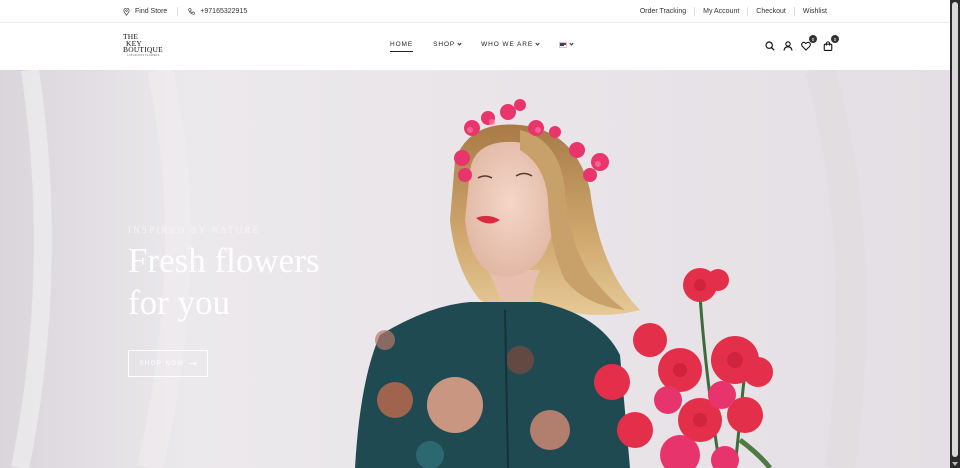 Image resolution: width=960 pixels, height=468 pixels. I want to click on hero-eyebrow: INSPIRED BY NATURE, so click(194, 230).